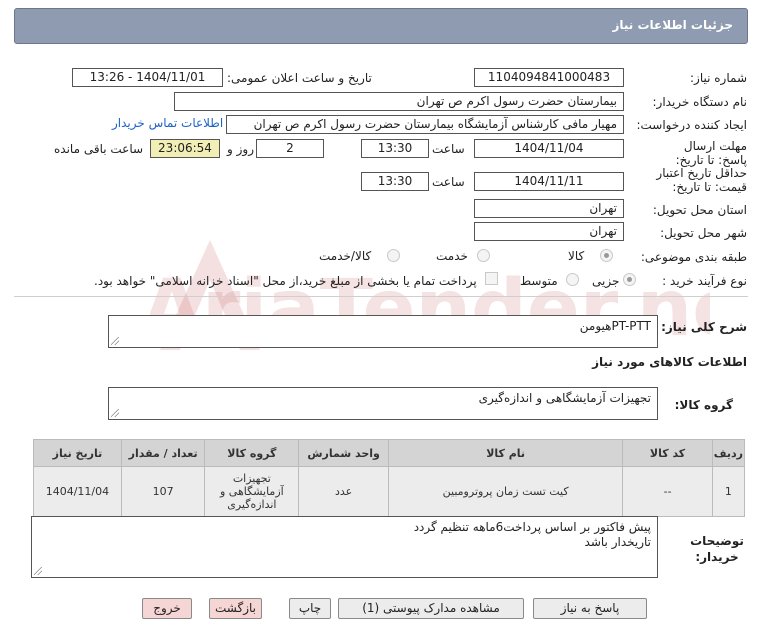 This screenshot has width=761, height=635. I want to click on col-date: تاریخ نیاز, so click(77, 453).